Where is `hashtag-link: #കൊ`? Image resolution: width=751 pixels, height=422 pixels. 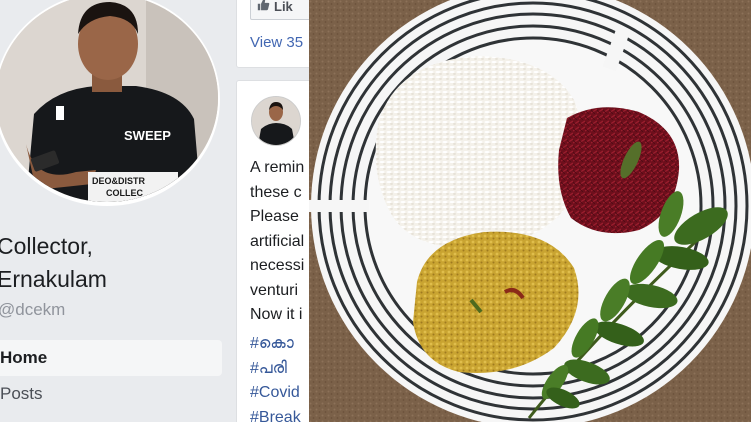 hashtag-link: #കൊ is located at coordinates (279, 344).